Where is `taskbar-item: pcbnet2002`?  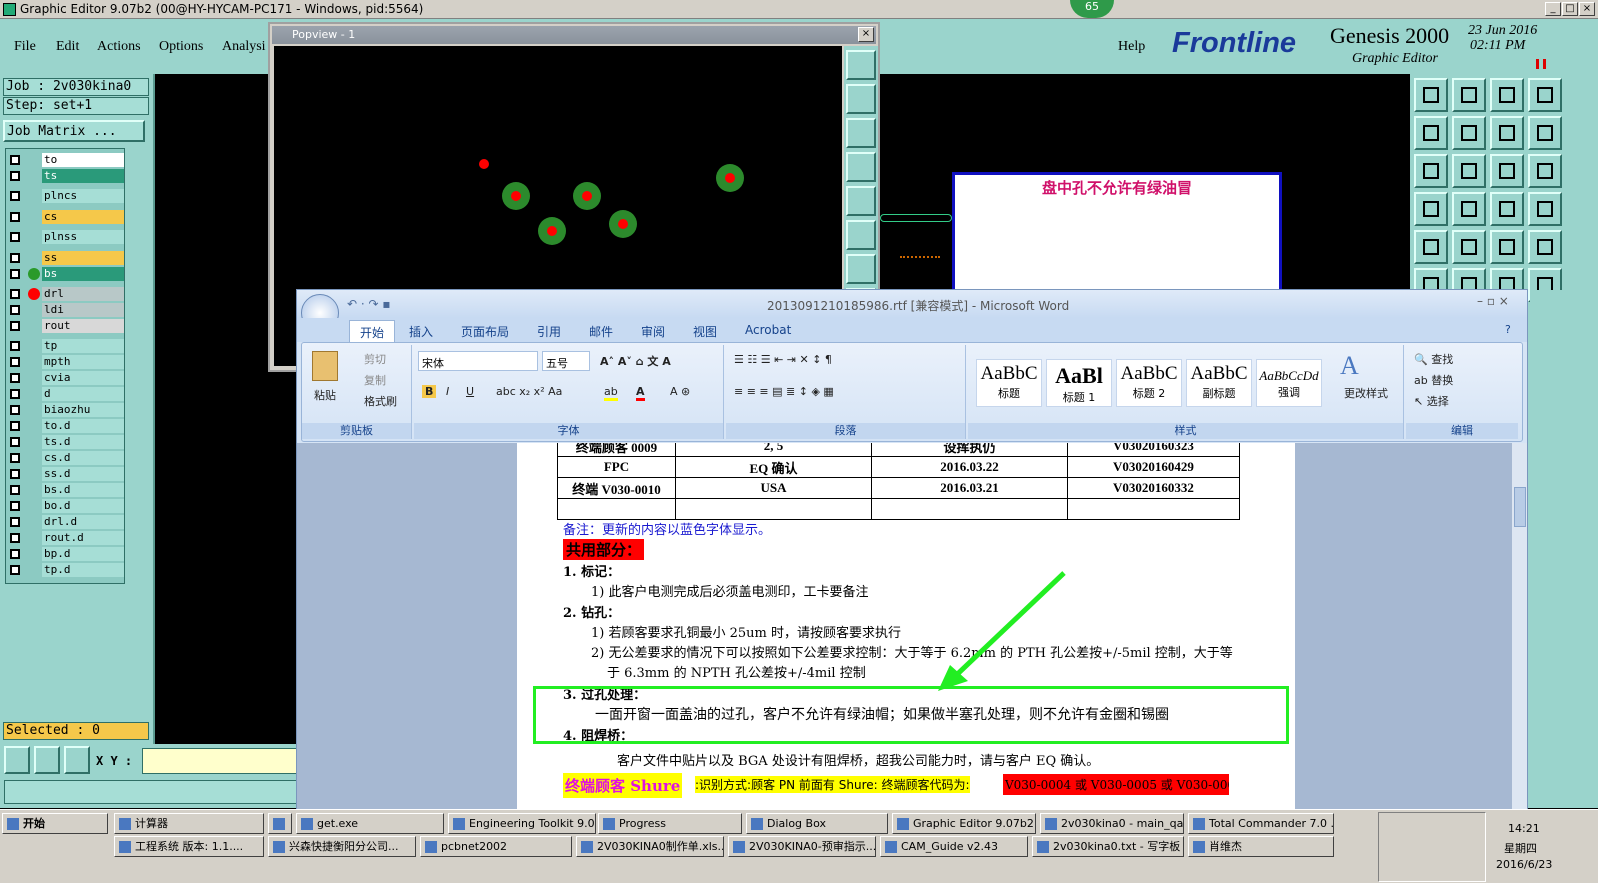 taskbar-item: pcbnet2002 is located at coordinates (496, 846).